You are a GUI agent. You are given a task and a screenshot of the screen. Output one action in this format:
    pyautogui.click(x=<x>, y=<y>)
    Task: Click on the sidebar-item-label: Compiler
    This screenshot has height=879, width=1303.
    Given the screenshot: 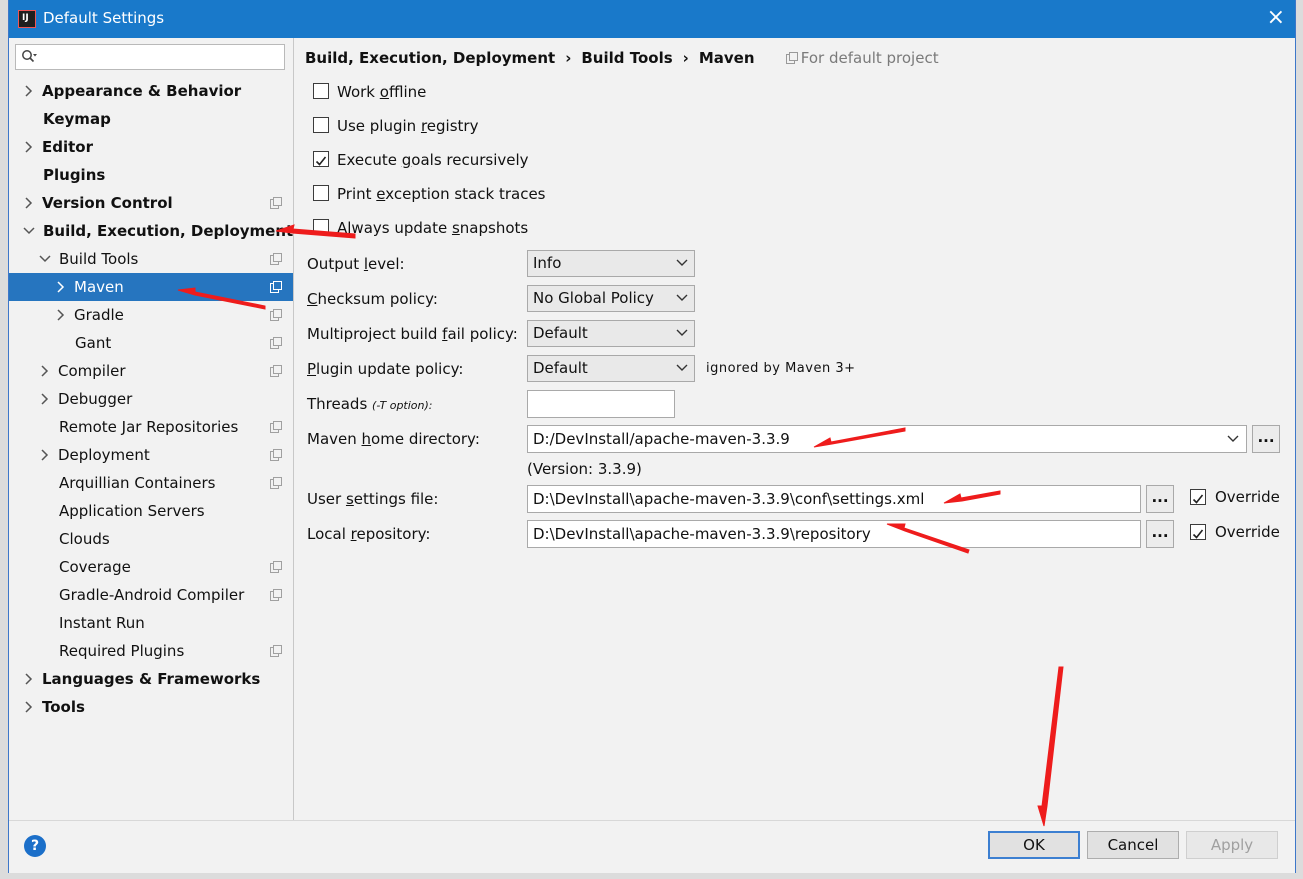 What is the action you would take?
    pyautogui.click(x=92, y=371)
    